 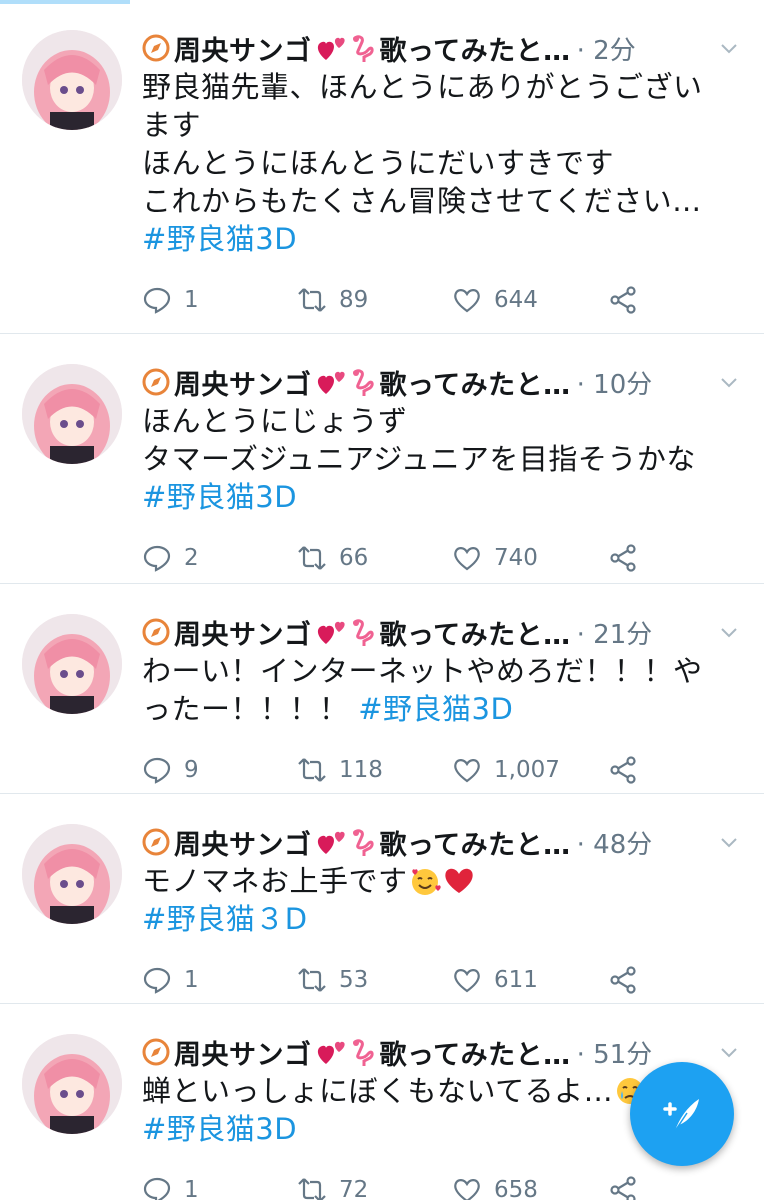 I want to click on reply-count: 9, so click(x=191, y=770).